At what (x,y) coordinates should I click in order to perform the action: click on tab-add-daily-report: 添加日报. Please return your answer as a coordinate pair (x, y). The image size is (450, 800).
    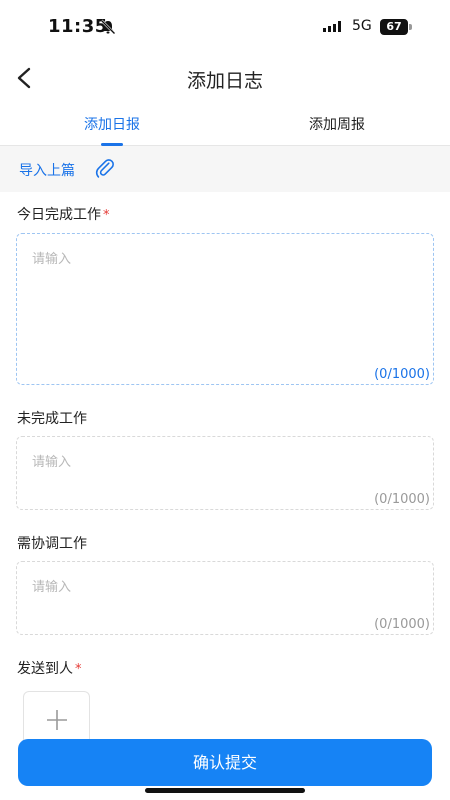
    Looking at the image, I should click on (112, 124).